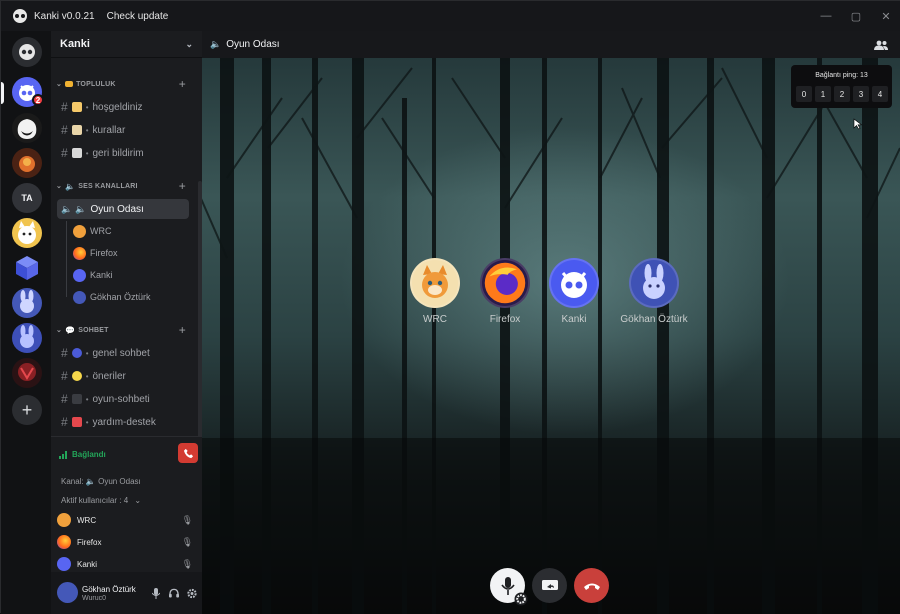 The height and width of the screenshot is (614, 900). Describe the element at coordinates (120, 297) in the screenshot. I see `voice-user-name: Gökhan Öztürk` at that location.